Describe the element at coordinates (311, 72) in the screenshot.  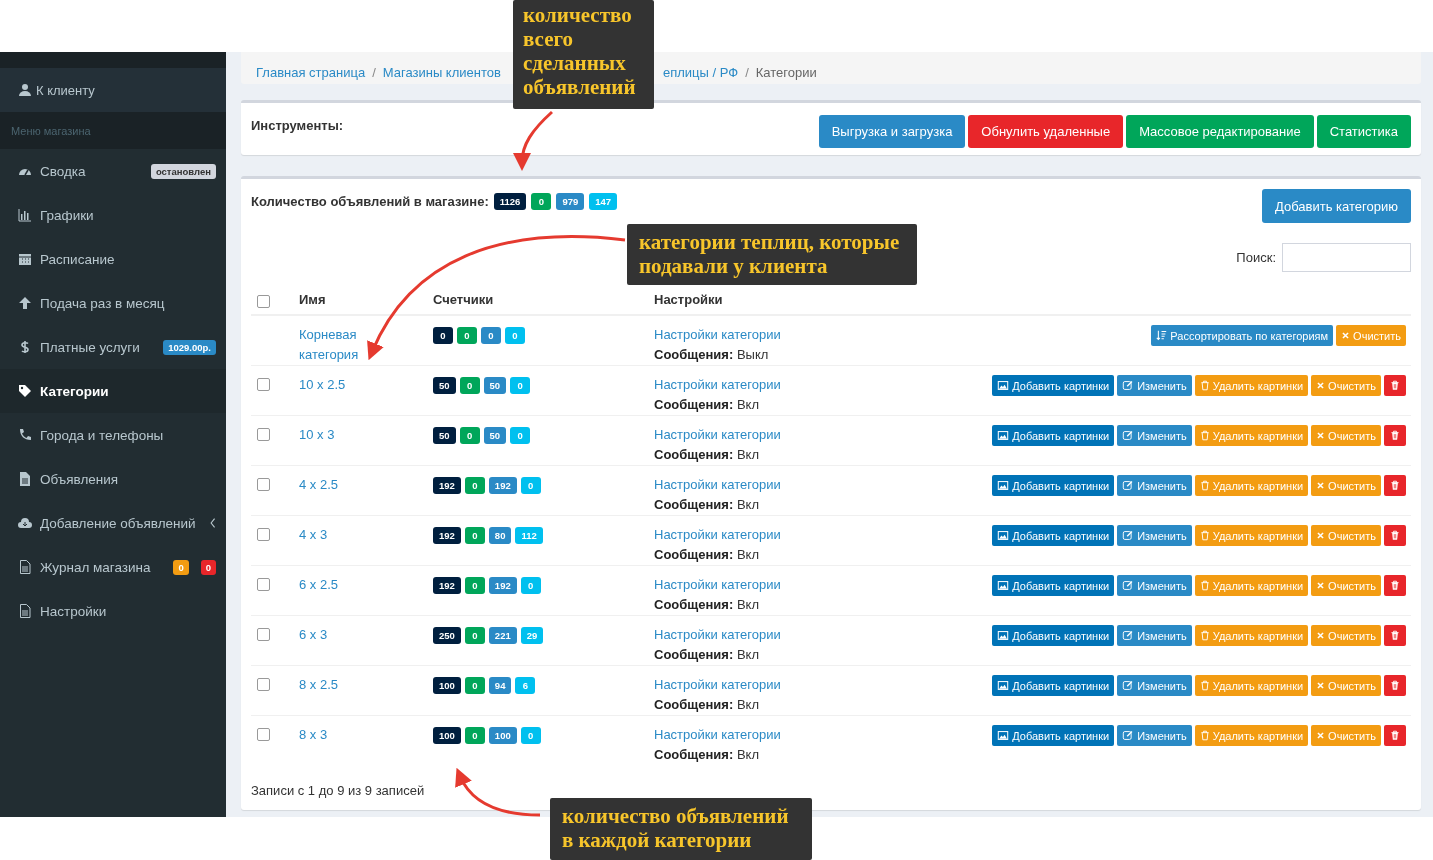
I see `breadcrumb-link: Главная страница` at that location.